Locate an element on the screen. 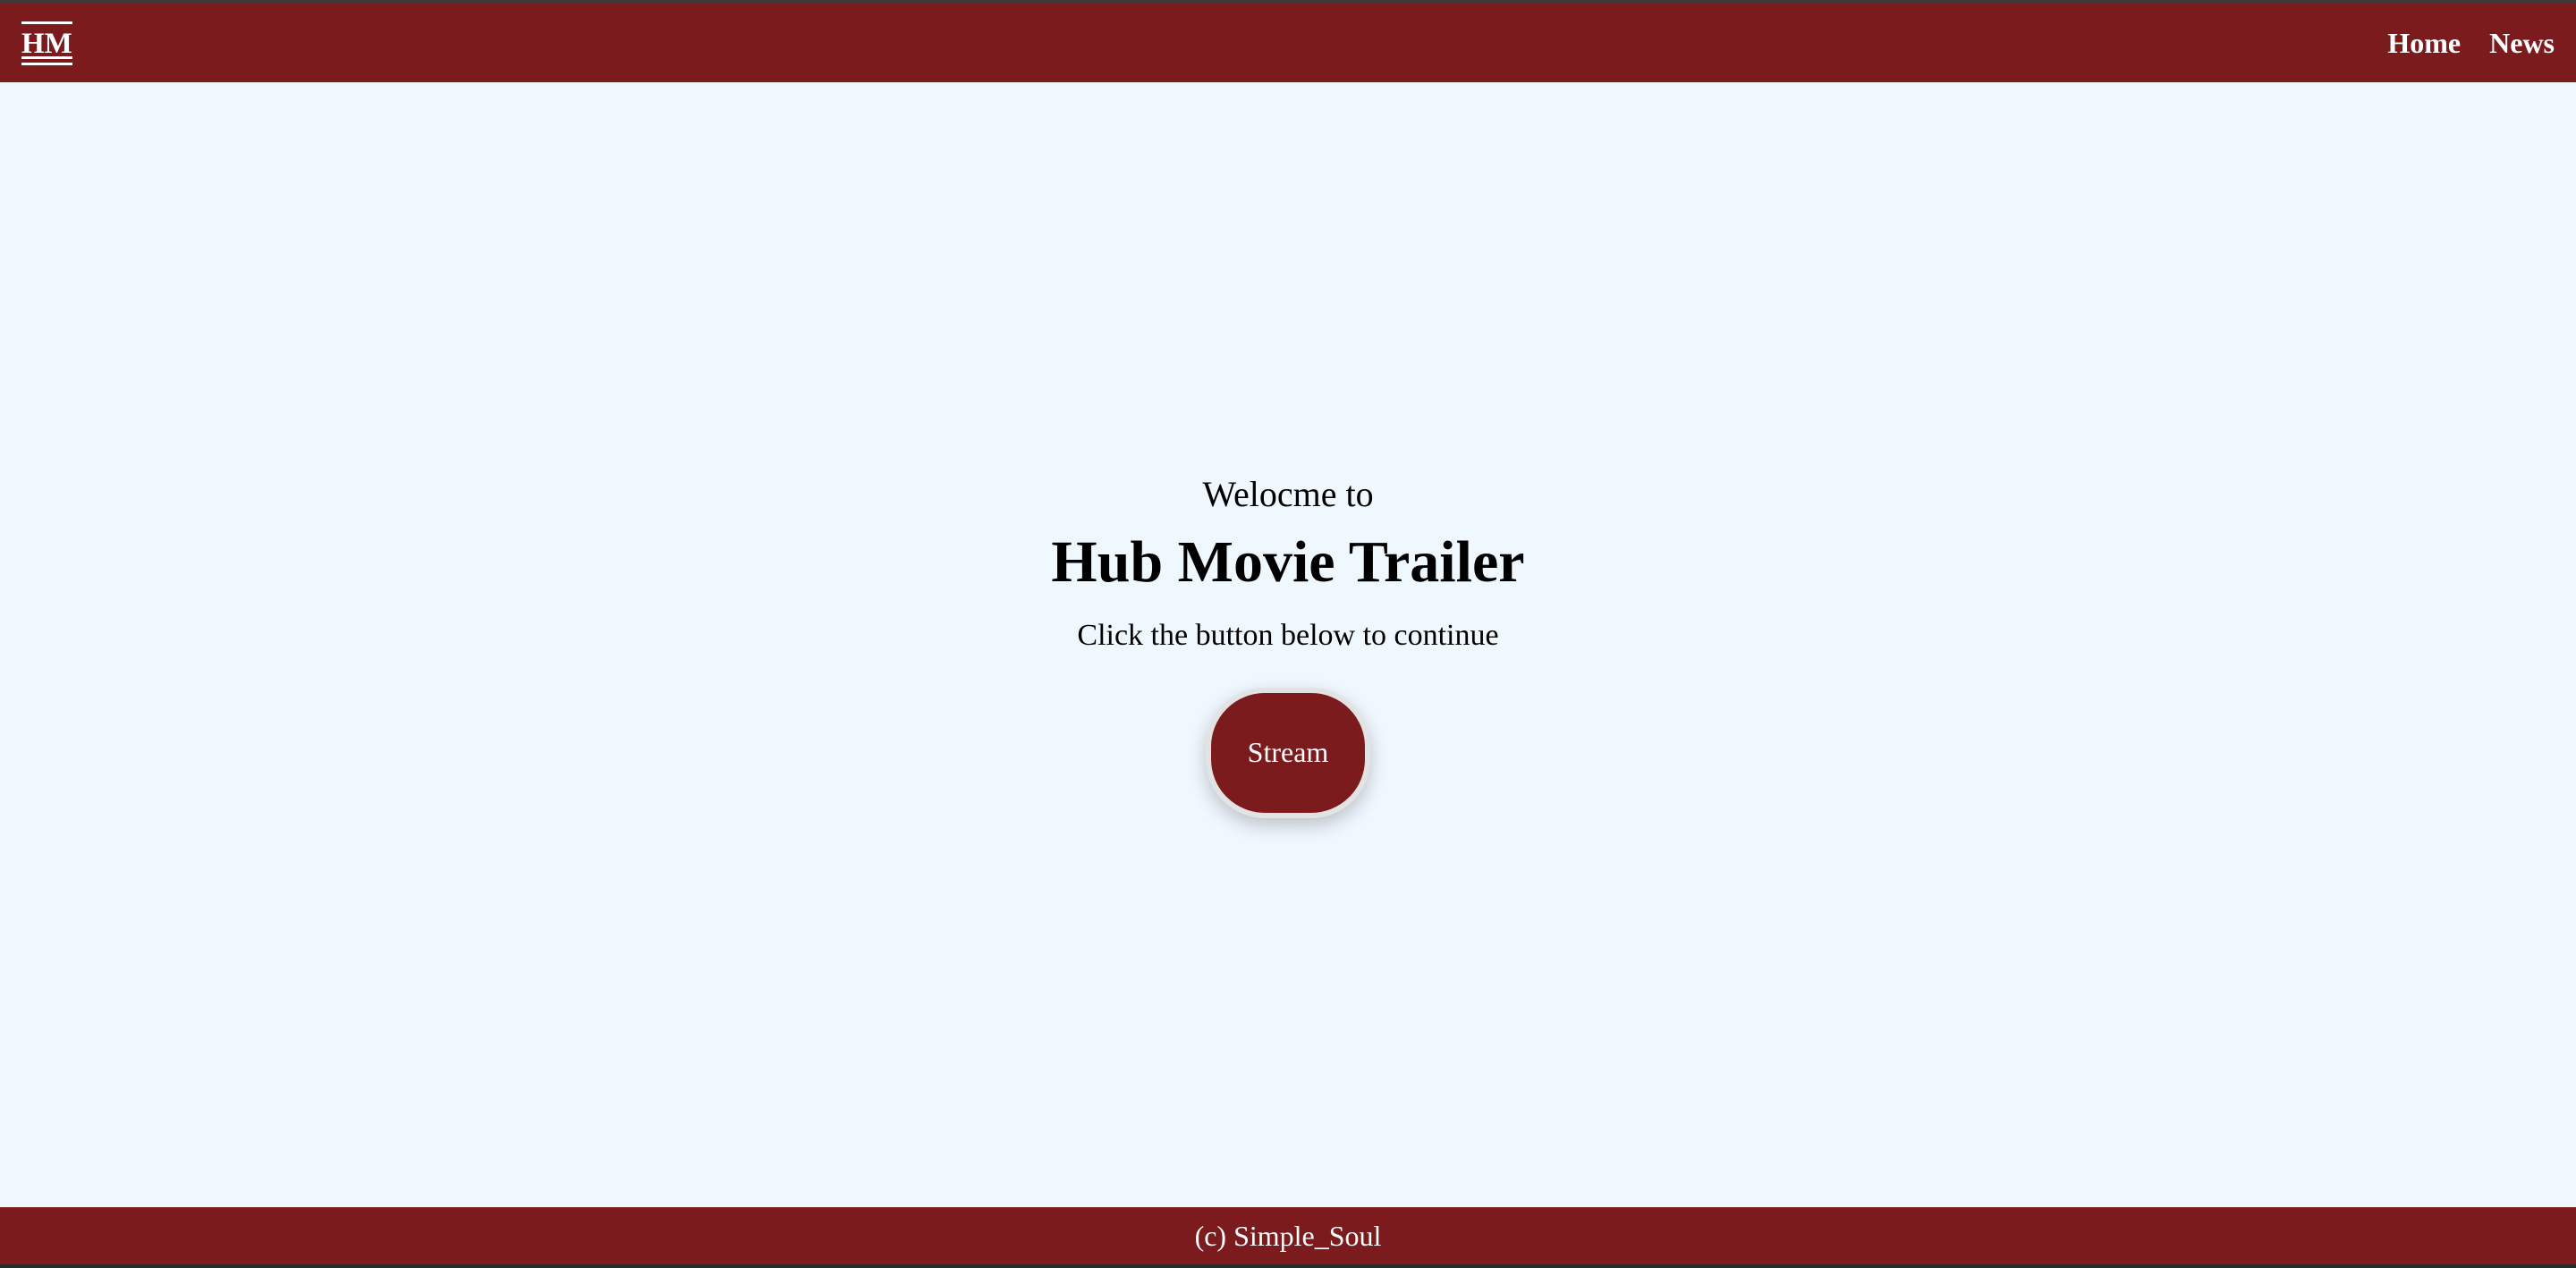 This screenshot has width=2576, height=1268. welcome-text: Welocme to is located at coordinates (1288, 494).